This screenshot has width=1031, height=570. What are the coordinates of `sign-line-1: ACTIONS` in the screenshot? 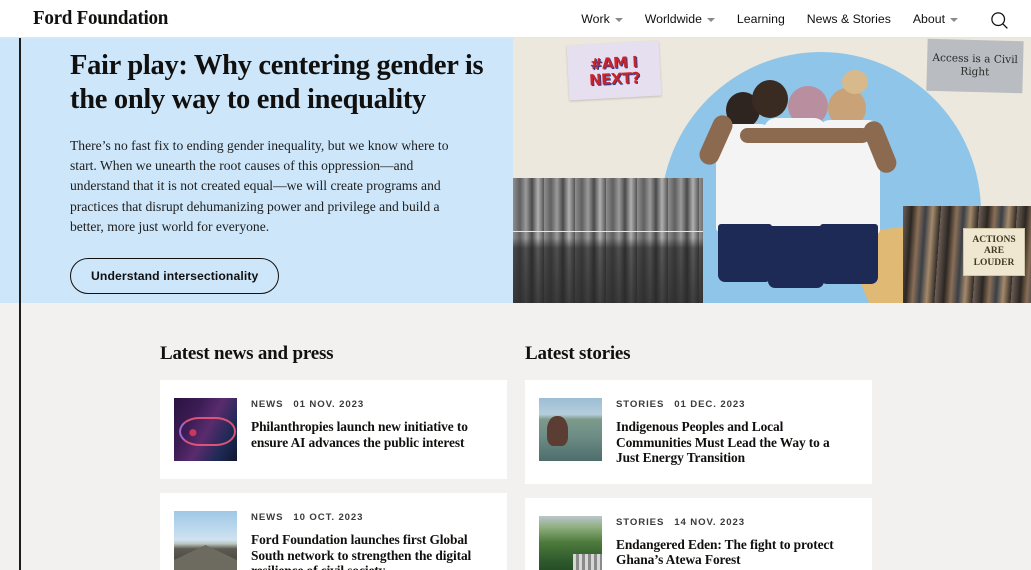 It's located at (994, 239).